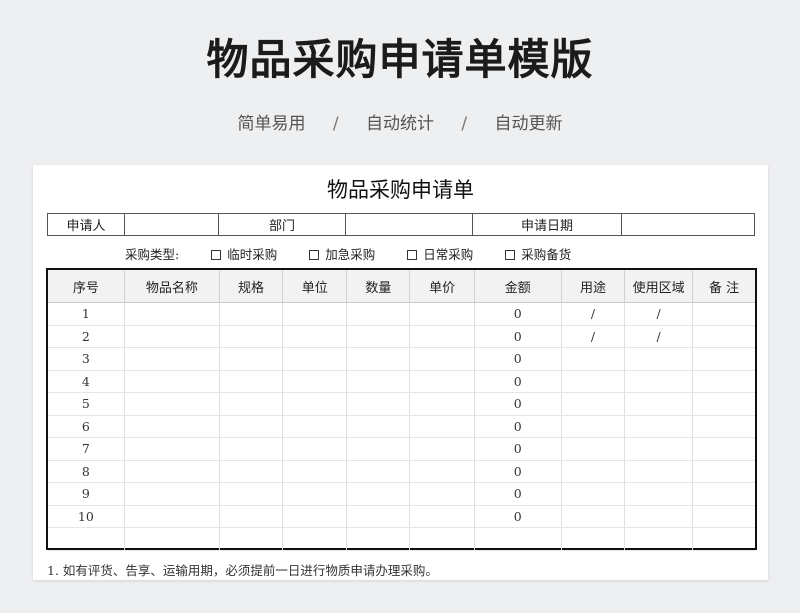  What do you see at coordinates (409, 224) in the screenshot?
I see `department-field` at bounding box center [409, 224].